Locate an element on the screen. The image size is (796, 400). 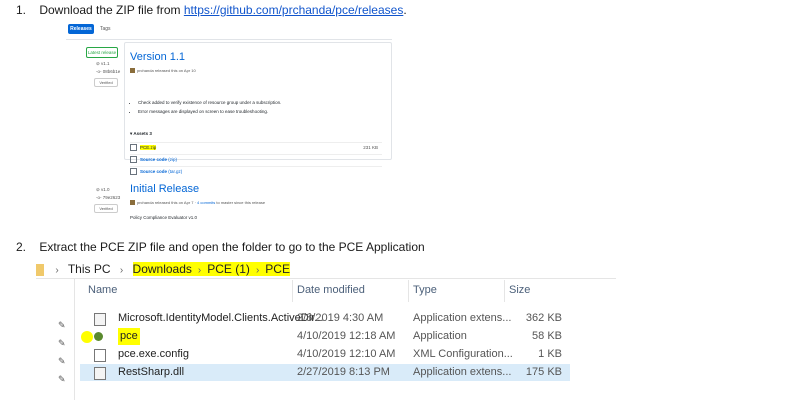
file-type: Application is located at coordinates (440, 336).